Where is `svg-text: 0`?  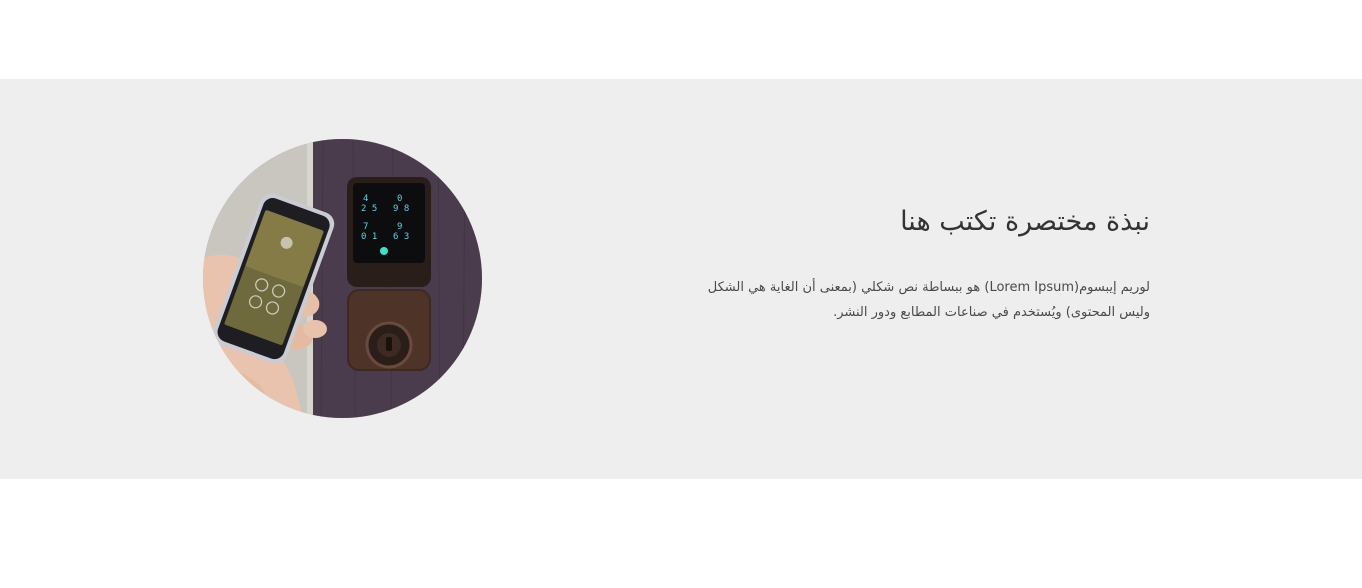 svg-text: 0 is located at coordinates (399, 199).